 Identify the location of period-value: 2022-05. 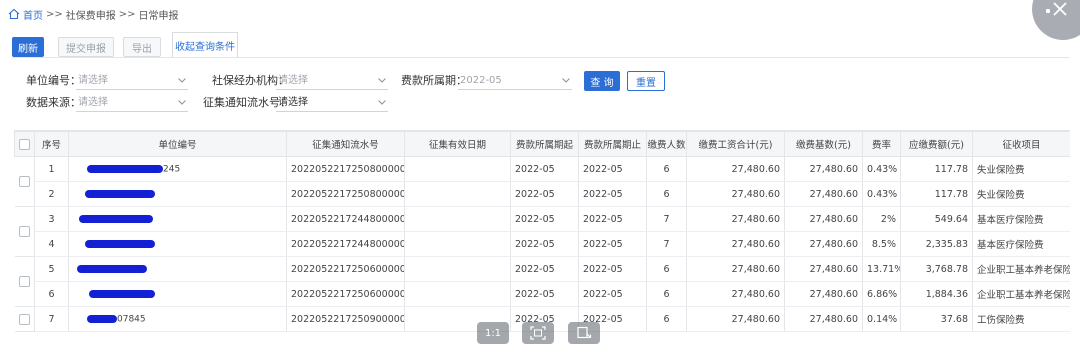
(481, 80).